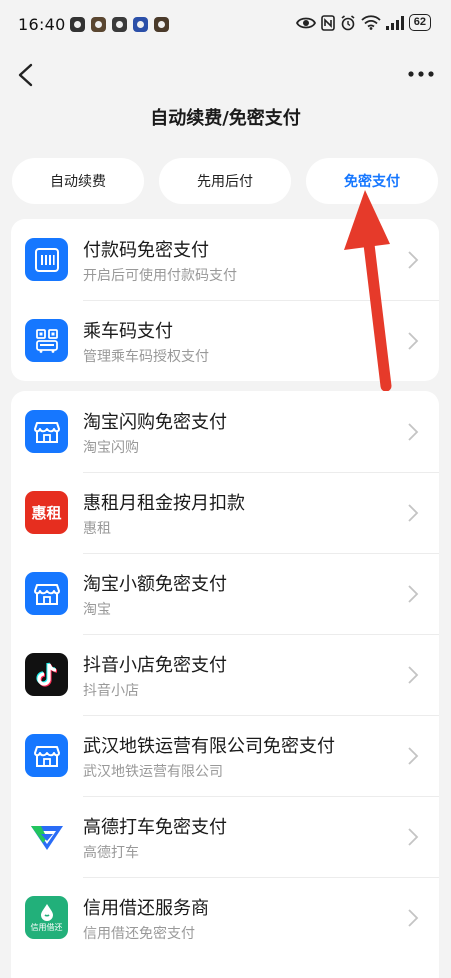 Image resolution: width=451 pixels, height=978 pixels. What do you see at coordinates (146, 250) in the screenshot?
I see `item-title: 付款码免密支付` at bounding box center [146, 250].